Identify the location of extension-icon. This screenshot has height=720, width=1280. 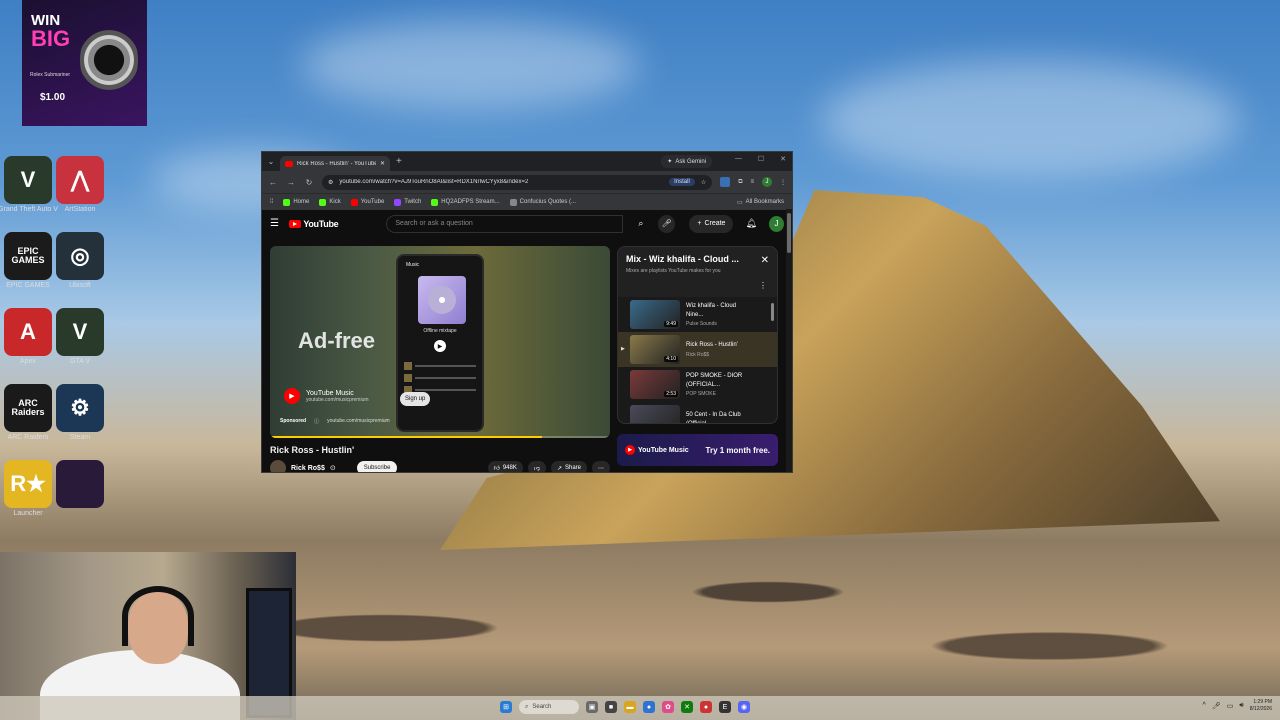
(725, 182).